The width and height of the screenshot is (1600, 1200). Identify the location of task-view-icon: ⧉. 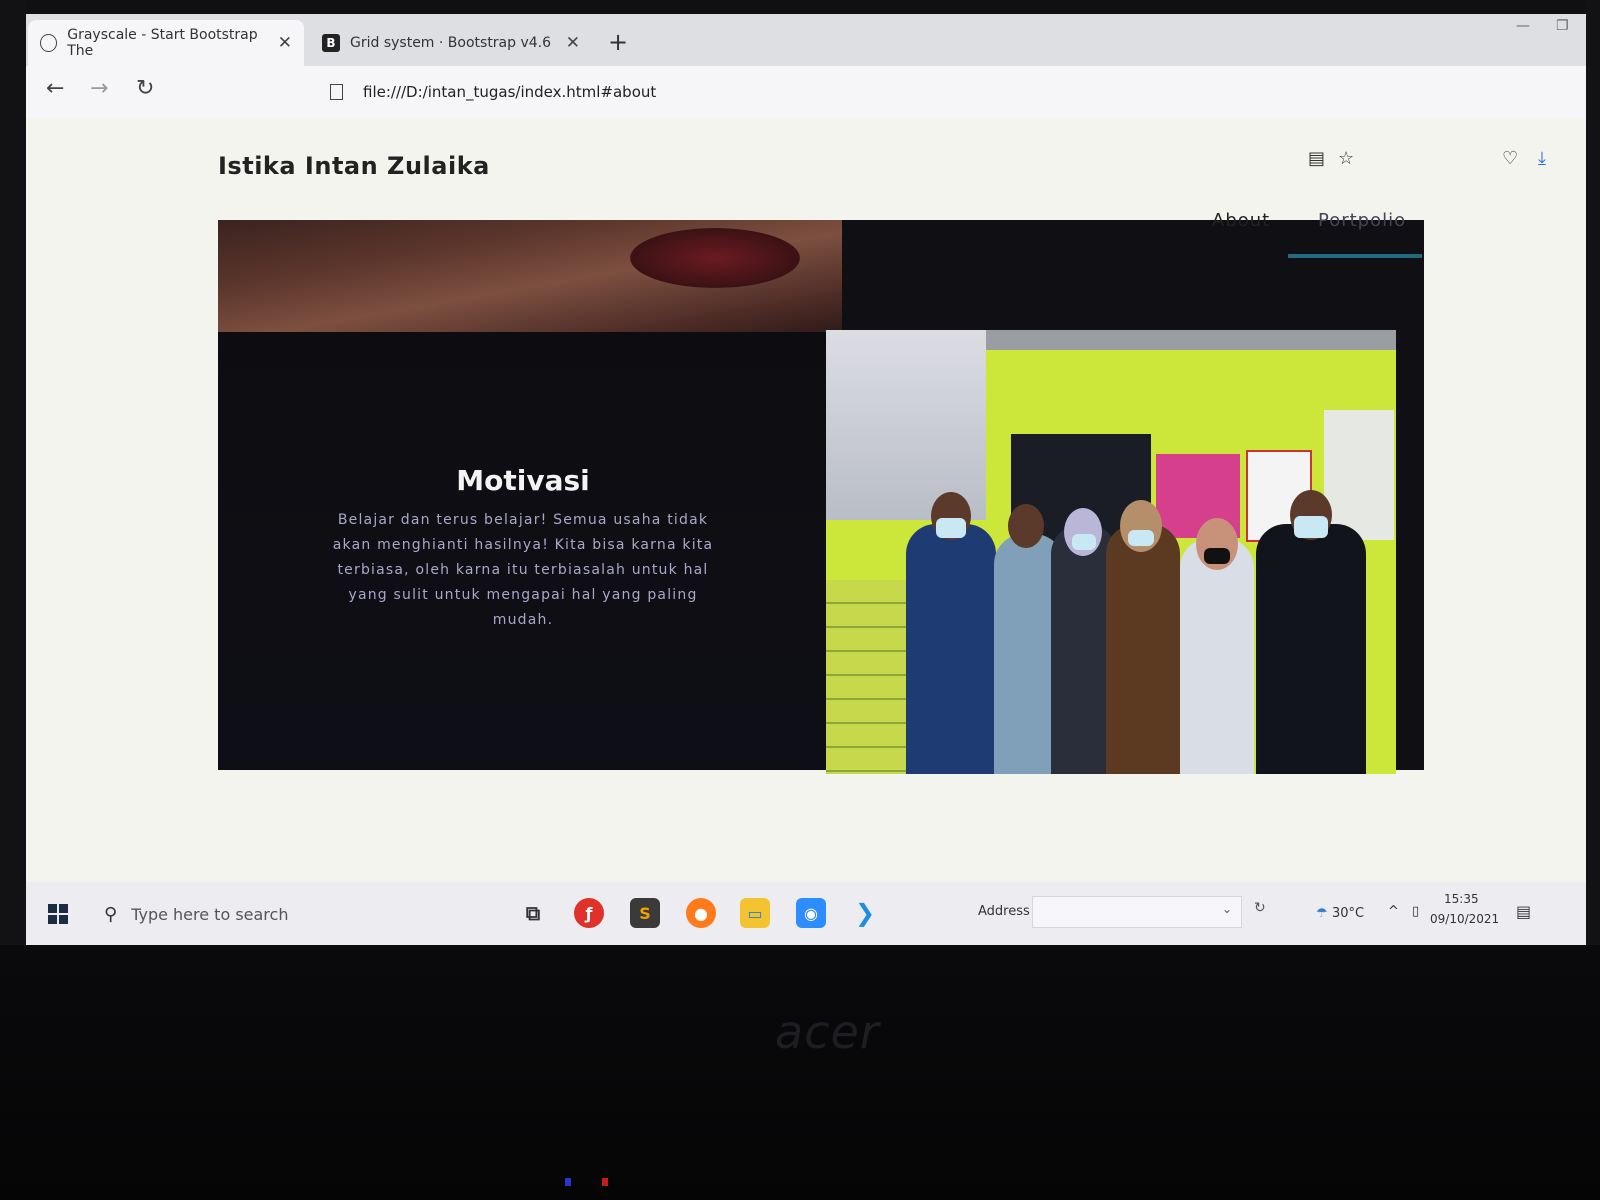
(533, 913).